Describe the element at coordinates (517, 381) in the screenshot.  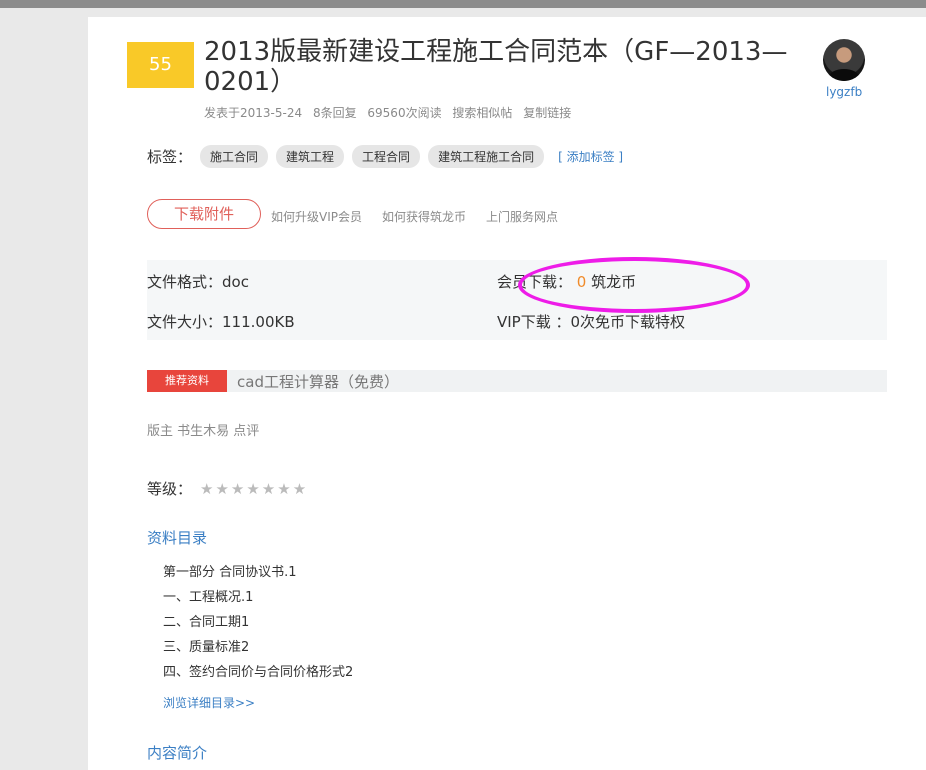
I see `recommend-row: 推荐资料 cad工程计算器（免费）` at that location.